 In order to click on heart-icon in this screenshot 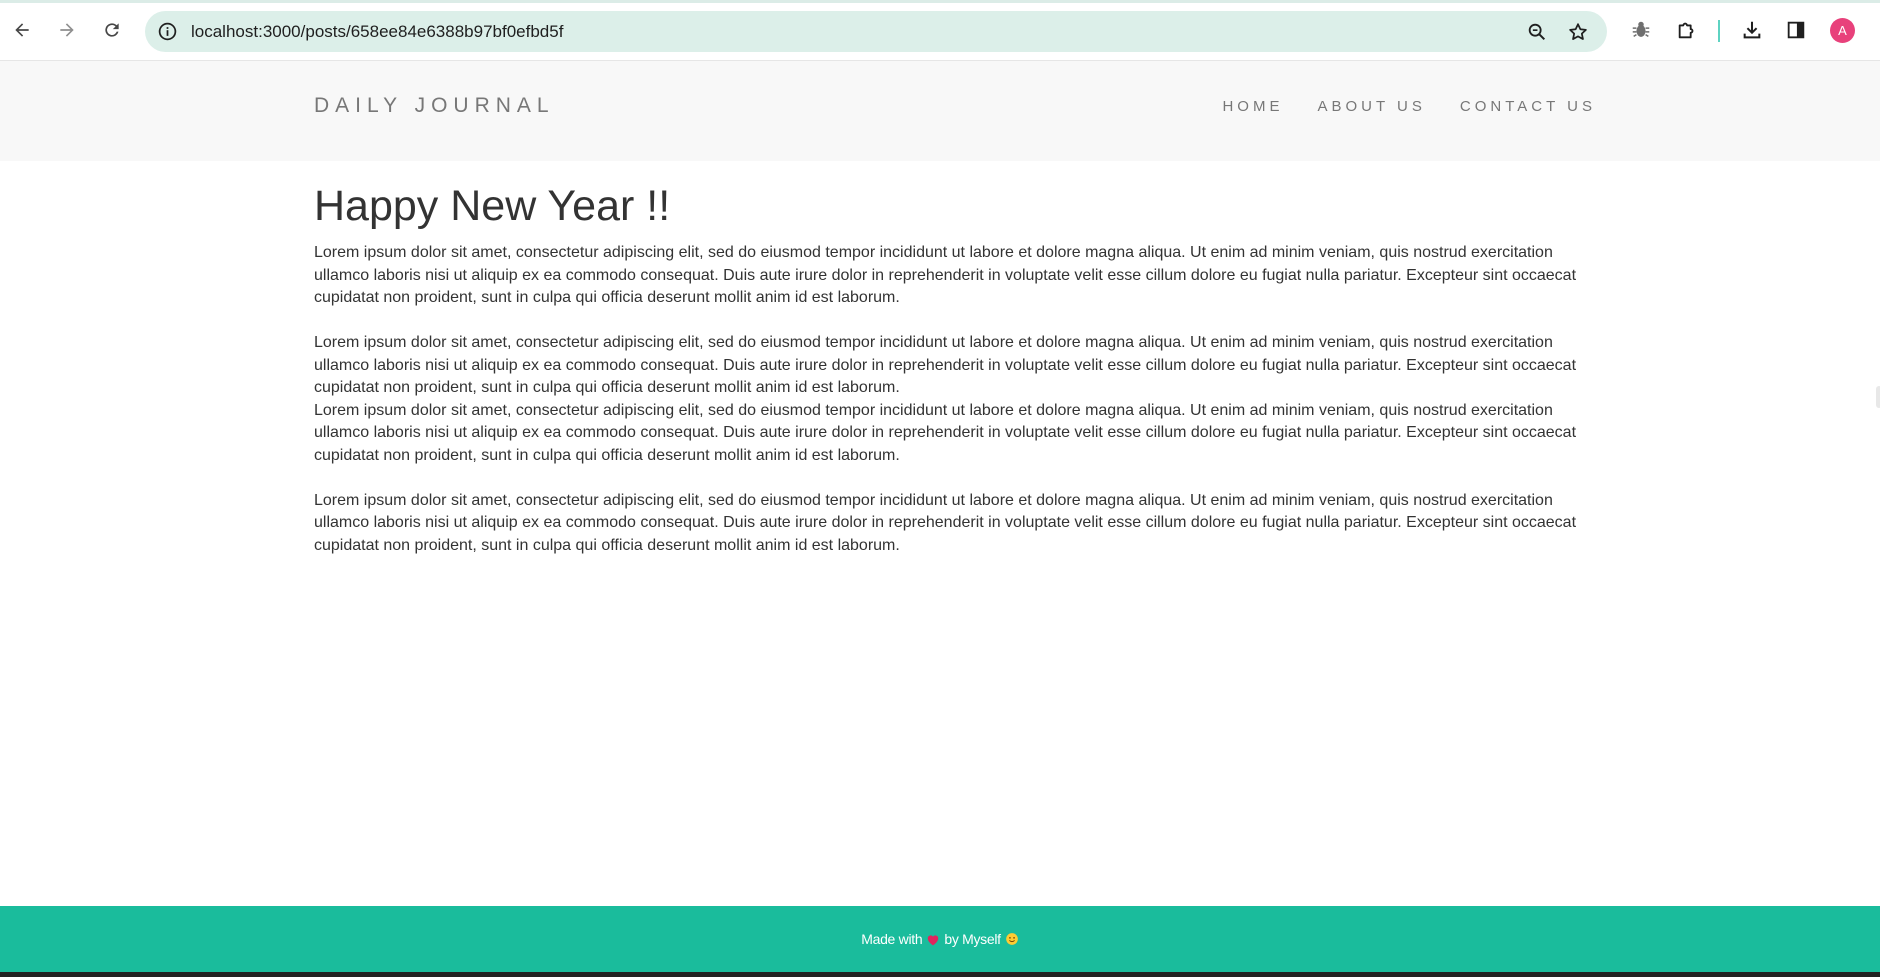, I will do `click(933, 939)`.